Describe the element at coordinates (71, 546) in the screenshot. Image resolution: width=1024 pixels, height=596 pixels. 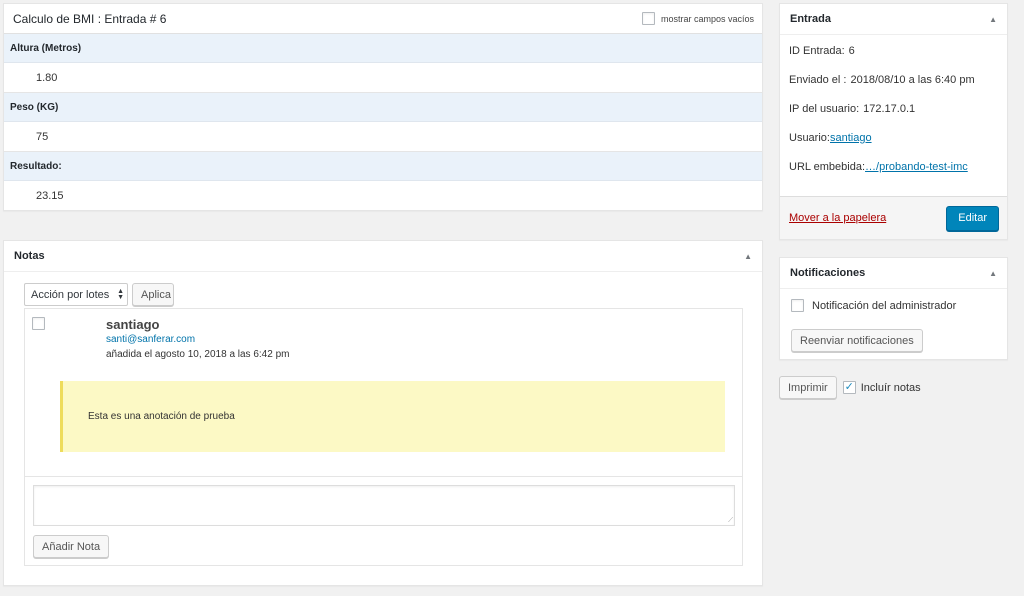
I see `add-note-button: Añadir Nota` at that location.